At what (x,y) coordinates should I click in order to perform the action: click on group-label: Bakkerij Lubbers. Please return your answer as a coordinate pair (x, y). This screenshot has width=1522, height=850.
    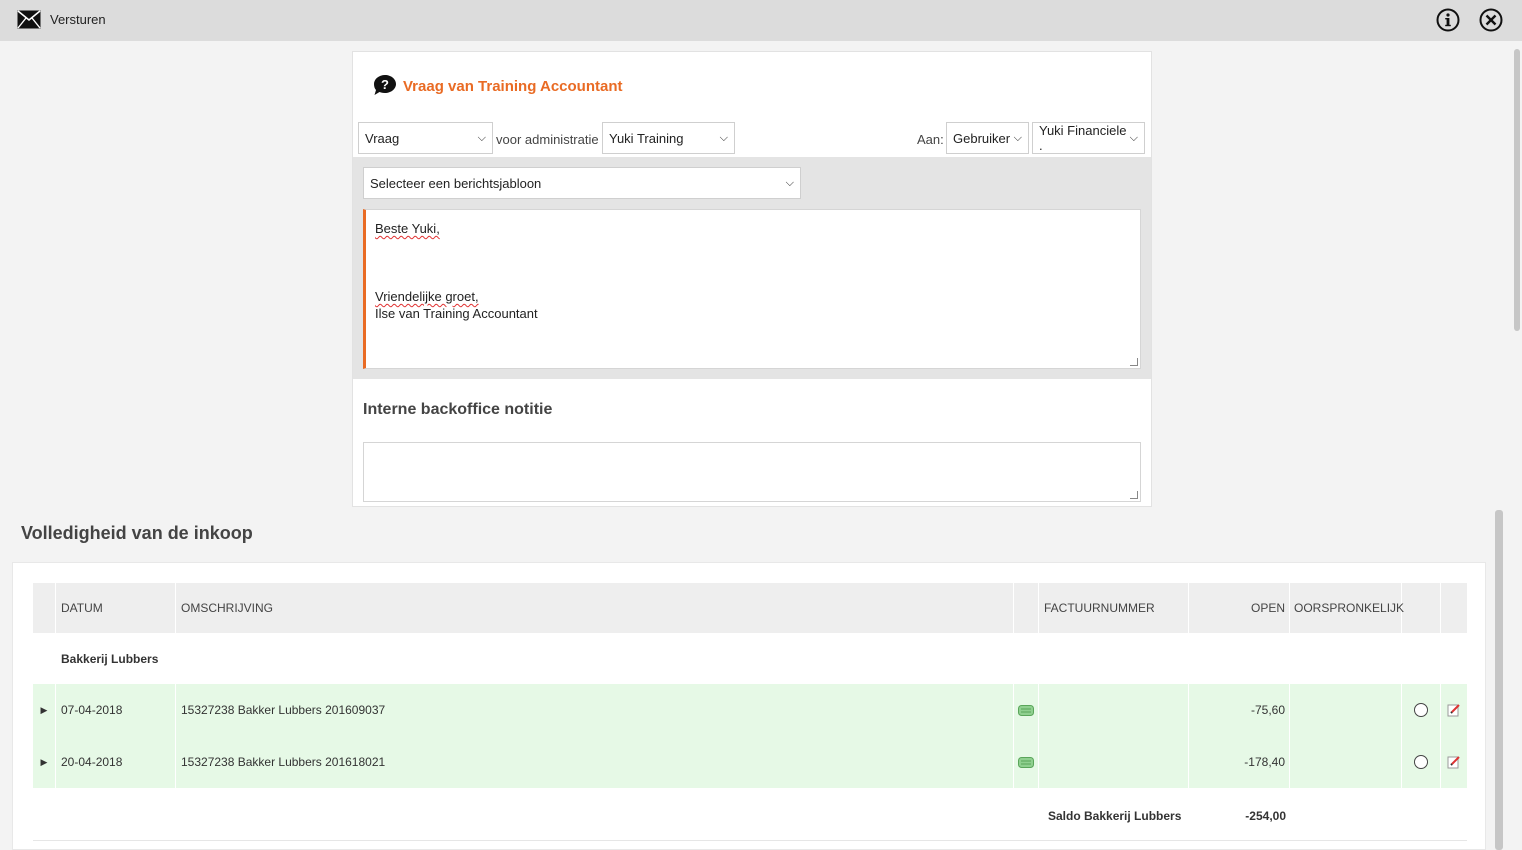
    Looking at the image, I should click on (110, 659).